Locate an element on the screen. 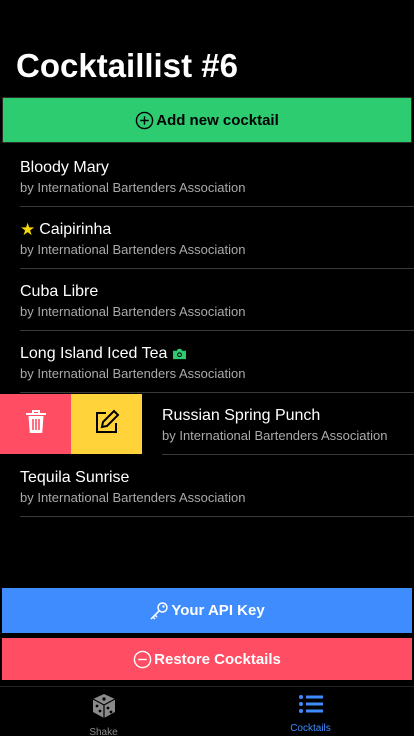  api-key-button: Your API Key is located at coordinates (207, 610).